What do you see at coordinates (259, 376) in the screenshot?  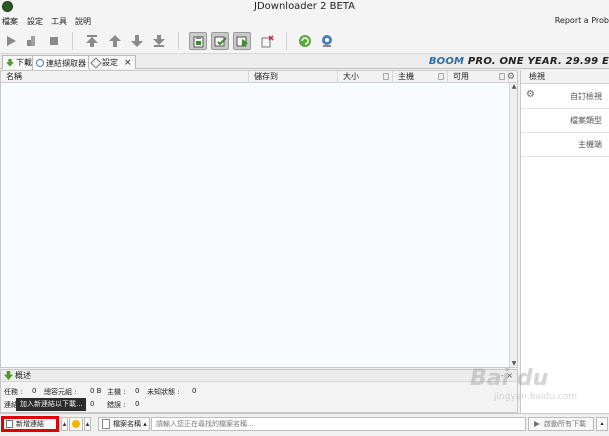 I see `overview-header: 概述 - ×` at bounding box center [259, 376].